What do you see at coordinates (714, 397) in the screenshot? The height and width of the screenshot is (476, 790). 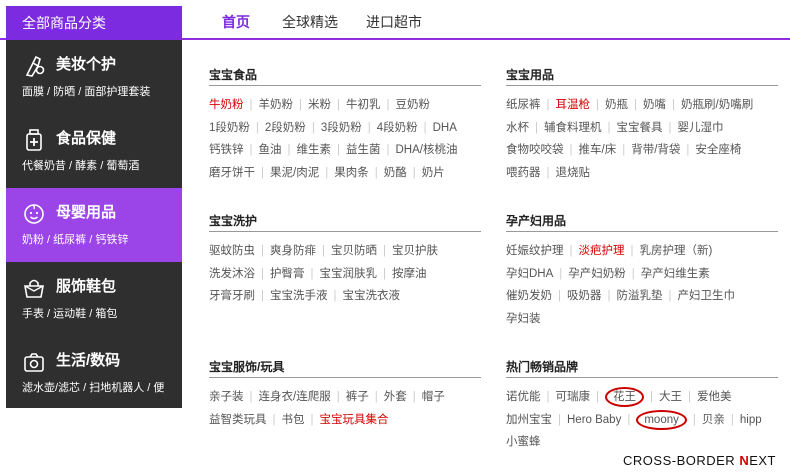 I see `category-link: 爱他美` at bounding box center [714, 397].